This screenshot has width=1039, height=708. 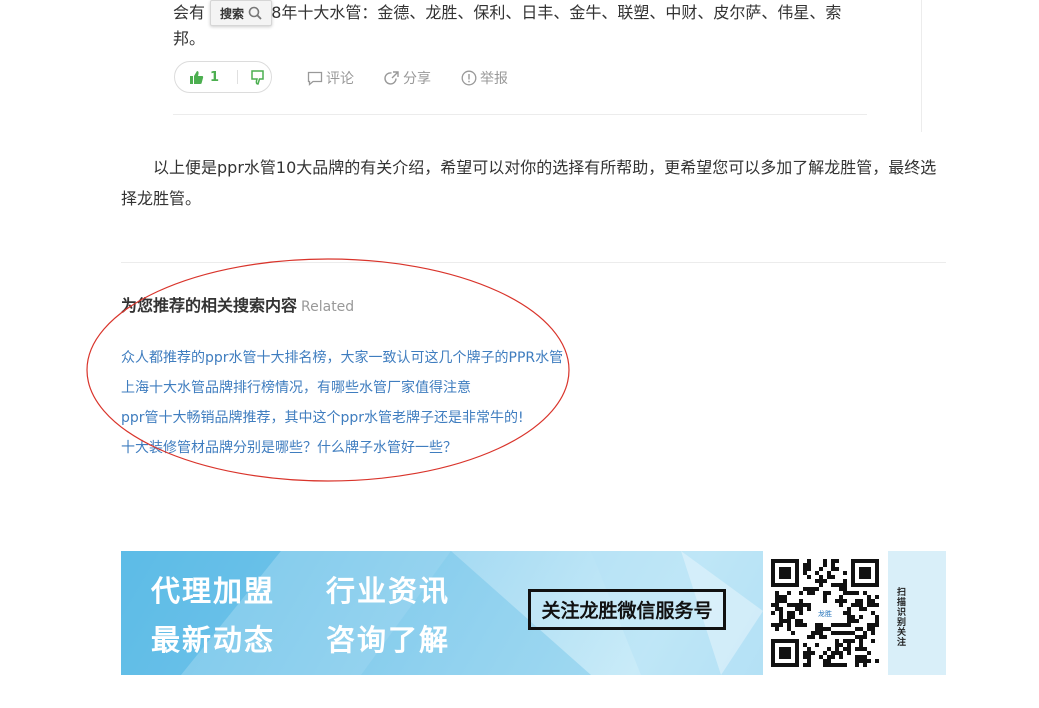 I want to click on answer-text-prefix: 会有, so click(x=189, y=12).